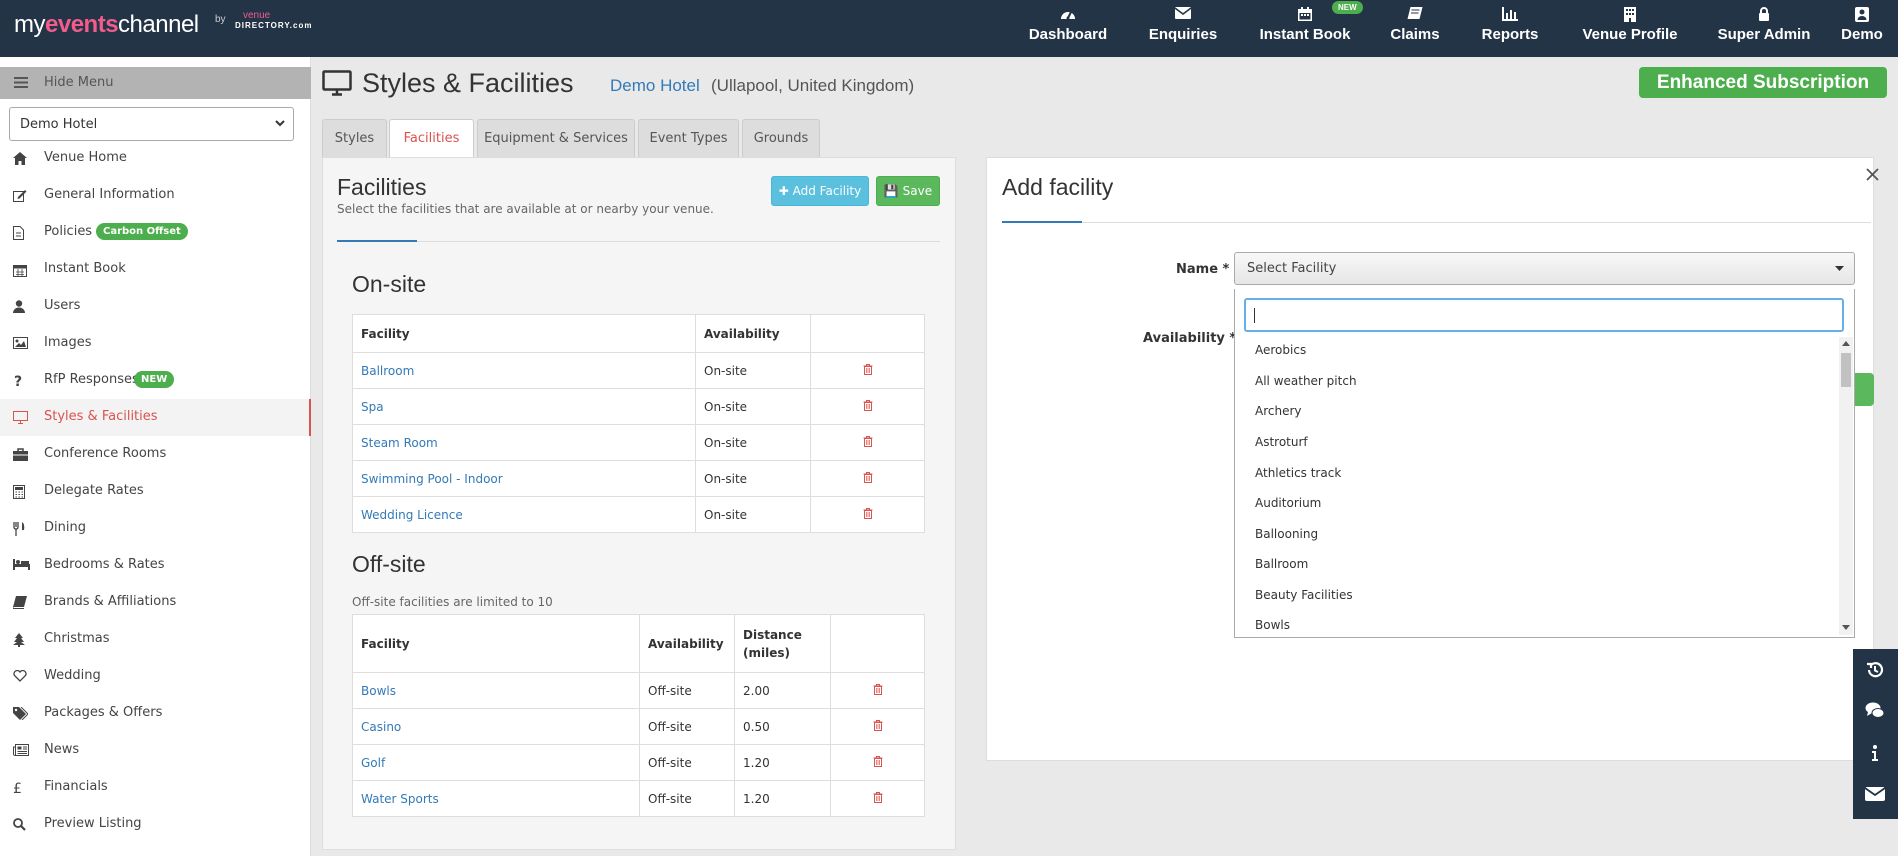 The height and width of the screenshot is (856, 1898). Describe the element at coordinates (1281, 564) in the screenshot. I see `dropdown-option: Ballroom` at that location.